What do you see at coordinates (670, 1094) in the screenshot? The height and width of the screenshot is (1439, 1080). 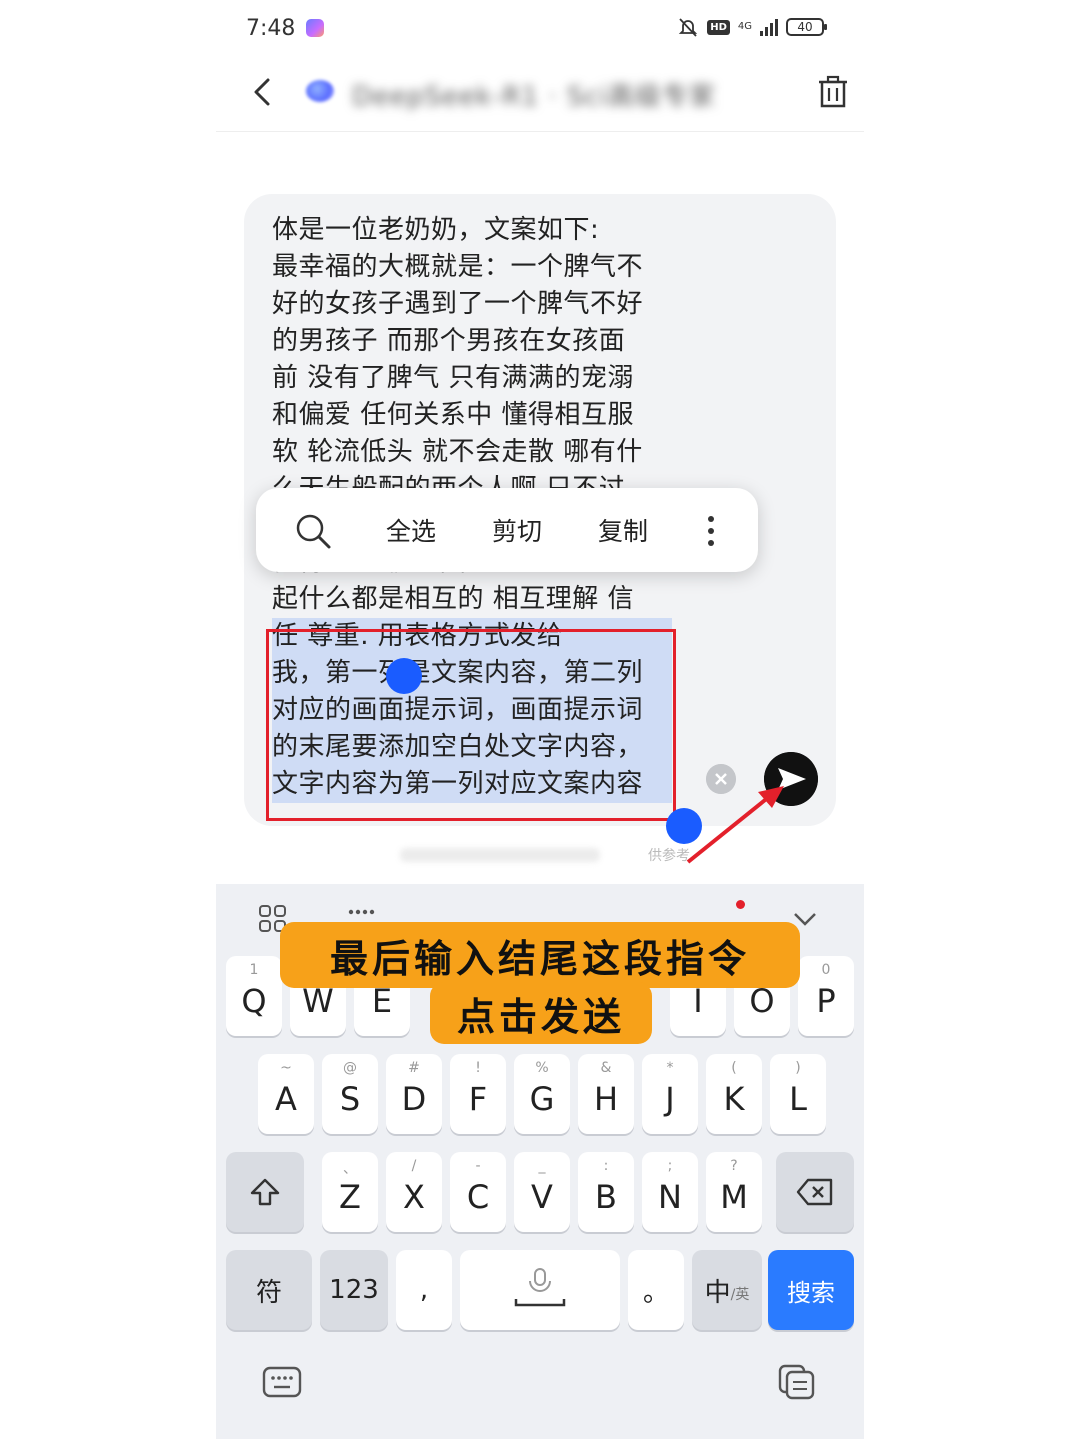 I see `key-j: * J` at bounding box center [670, 1094].